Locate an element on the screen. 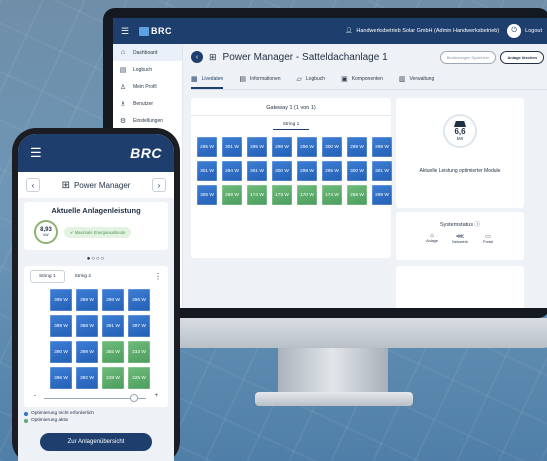 This screenshot has width=547, height=461. sidebar-item-label: Dashboard is located at coordinates (145, 52).